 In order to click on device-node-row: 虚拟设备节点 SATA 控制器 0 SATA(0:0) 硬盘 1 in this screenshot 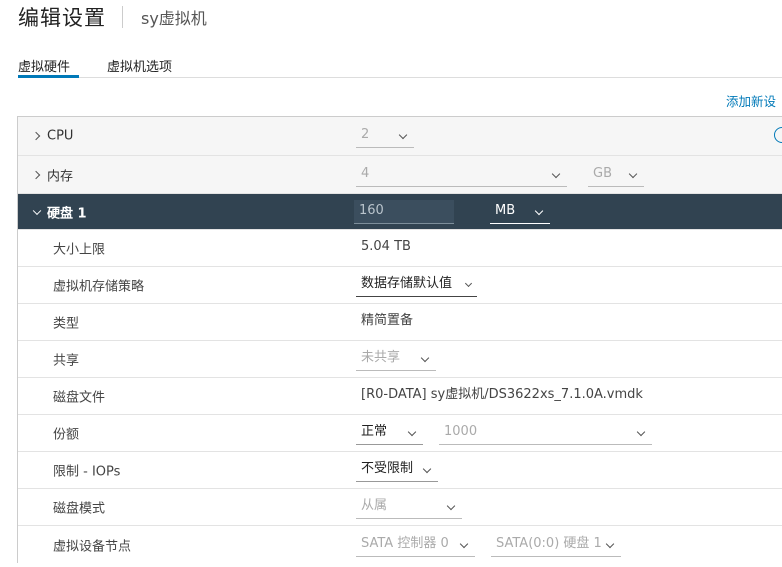, I will do `click(400, 544)`.